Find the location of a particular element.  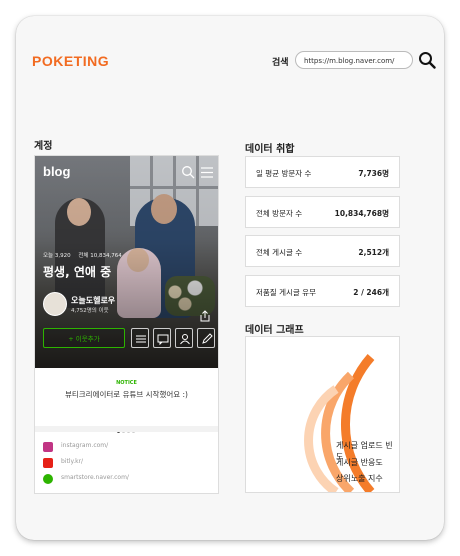

add-neighbor-button: + 이웃추가 is located at coordinates (84, 338).